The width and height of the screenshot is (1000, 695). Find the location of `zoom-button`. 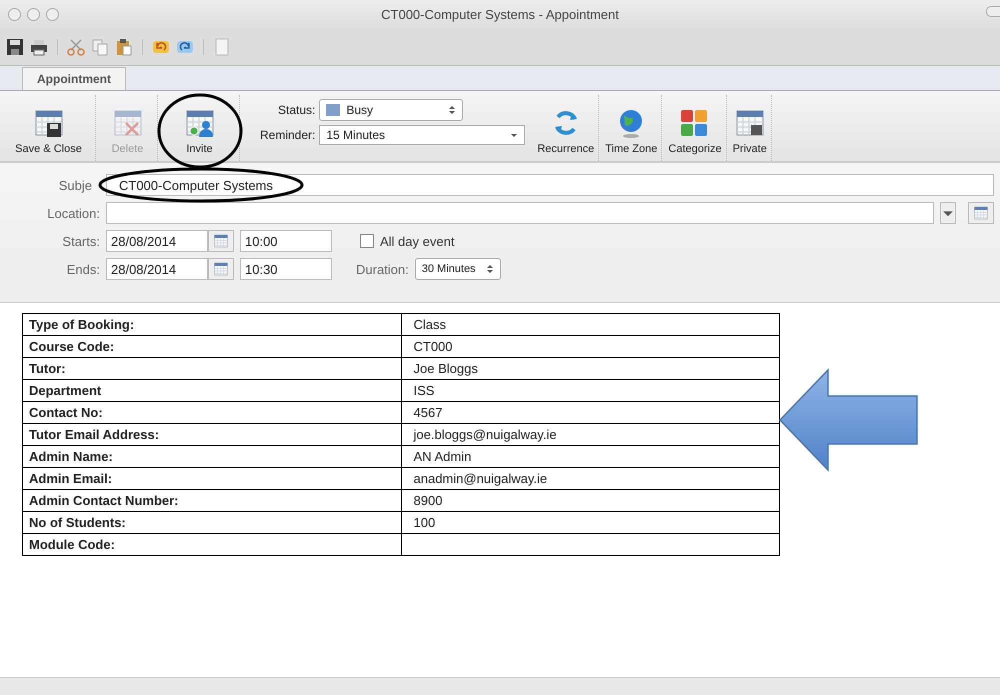

zoom-button is located at coordinates (52, 14).